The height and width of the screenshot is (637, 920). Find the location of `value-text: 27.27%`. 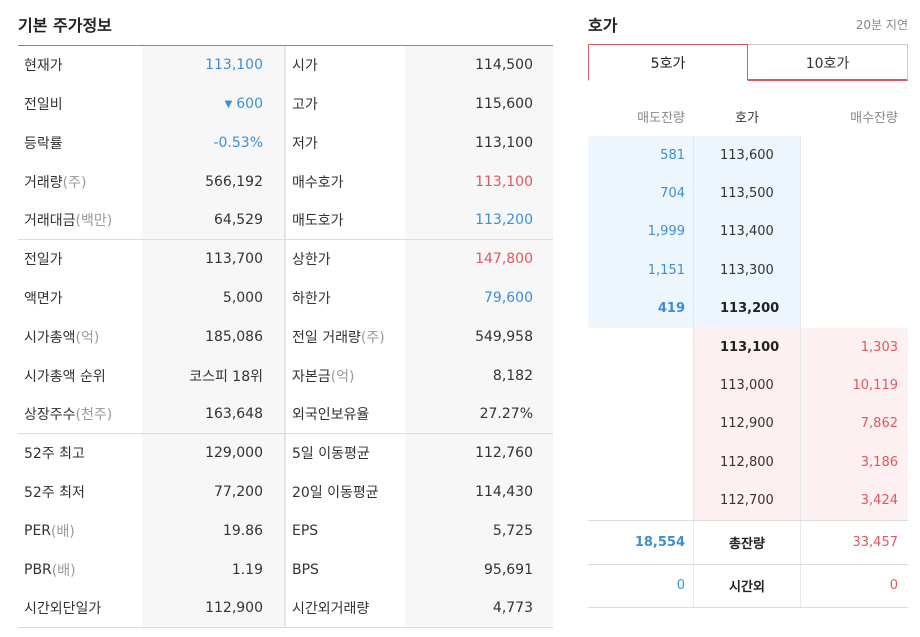

value-text: 27.27% is located at coordinates (506, 414).